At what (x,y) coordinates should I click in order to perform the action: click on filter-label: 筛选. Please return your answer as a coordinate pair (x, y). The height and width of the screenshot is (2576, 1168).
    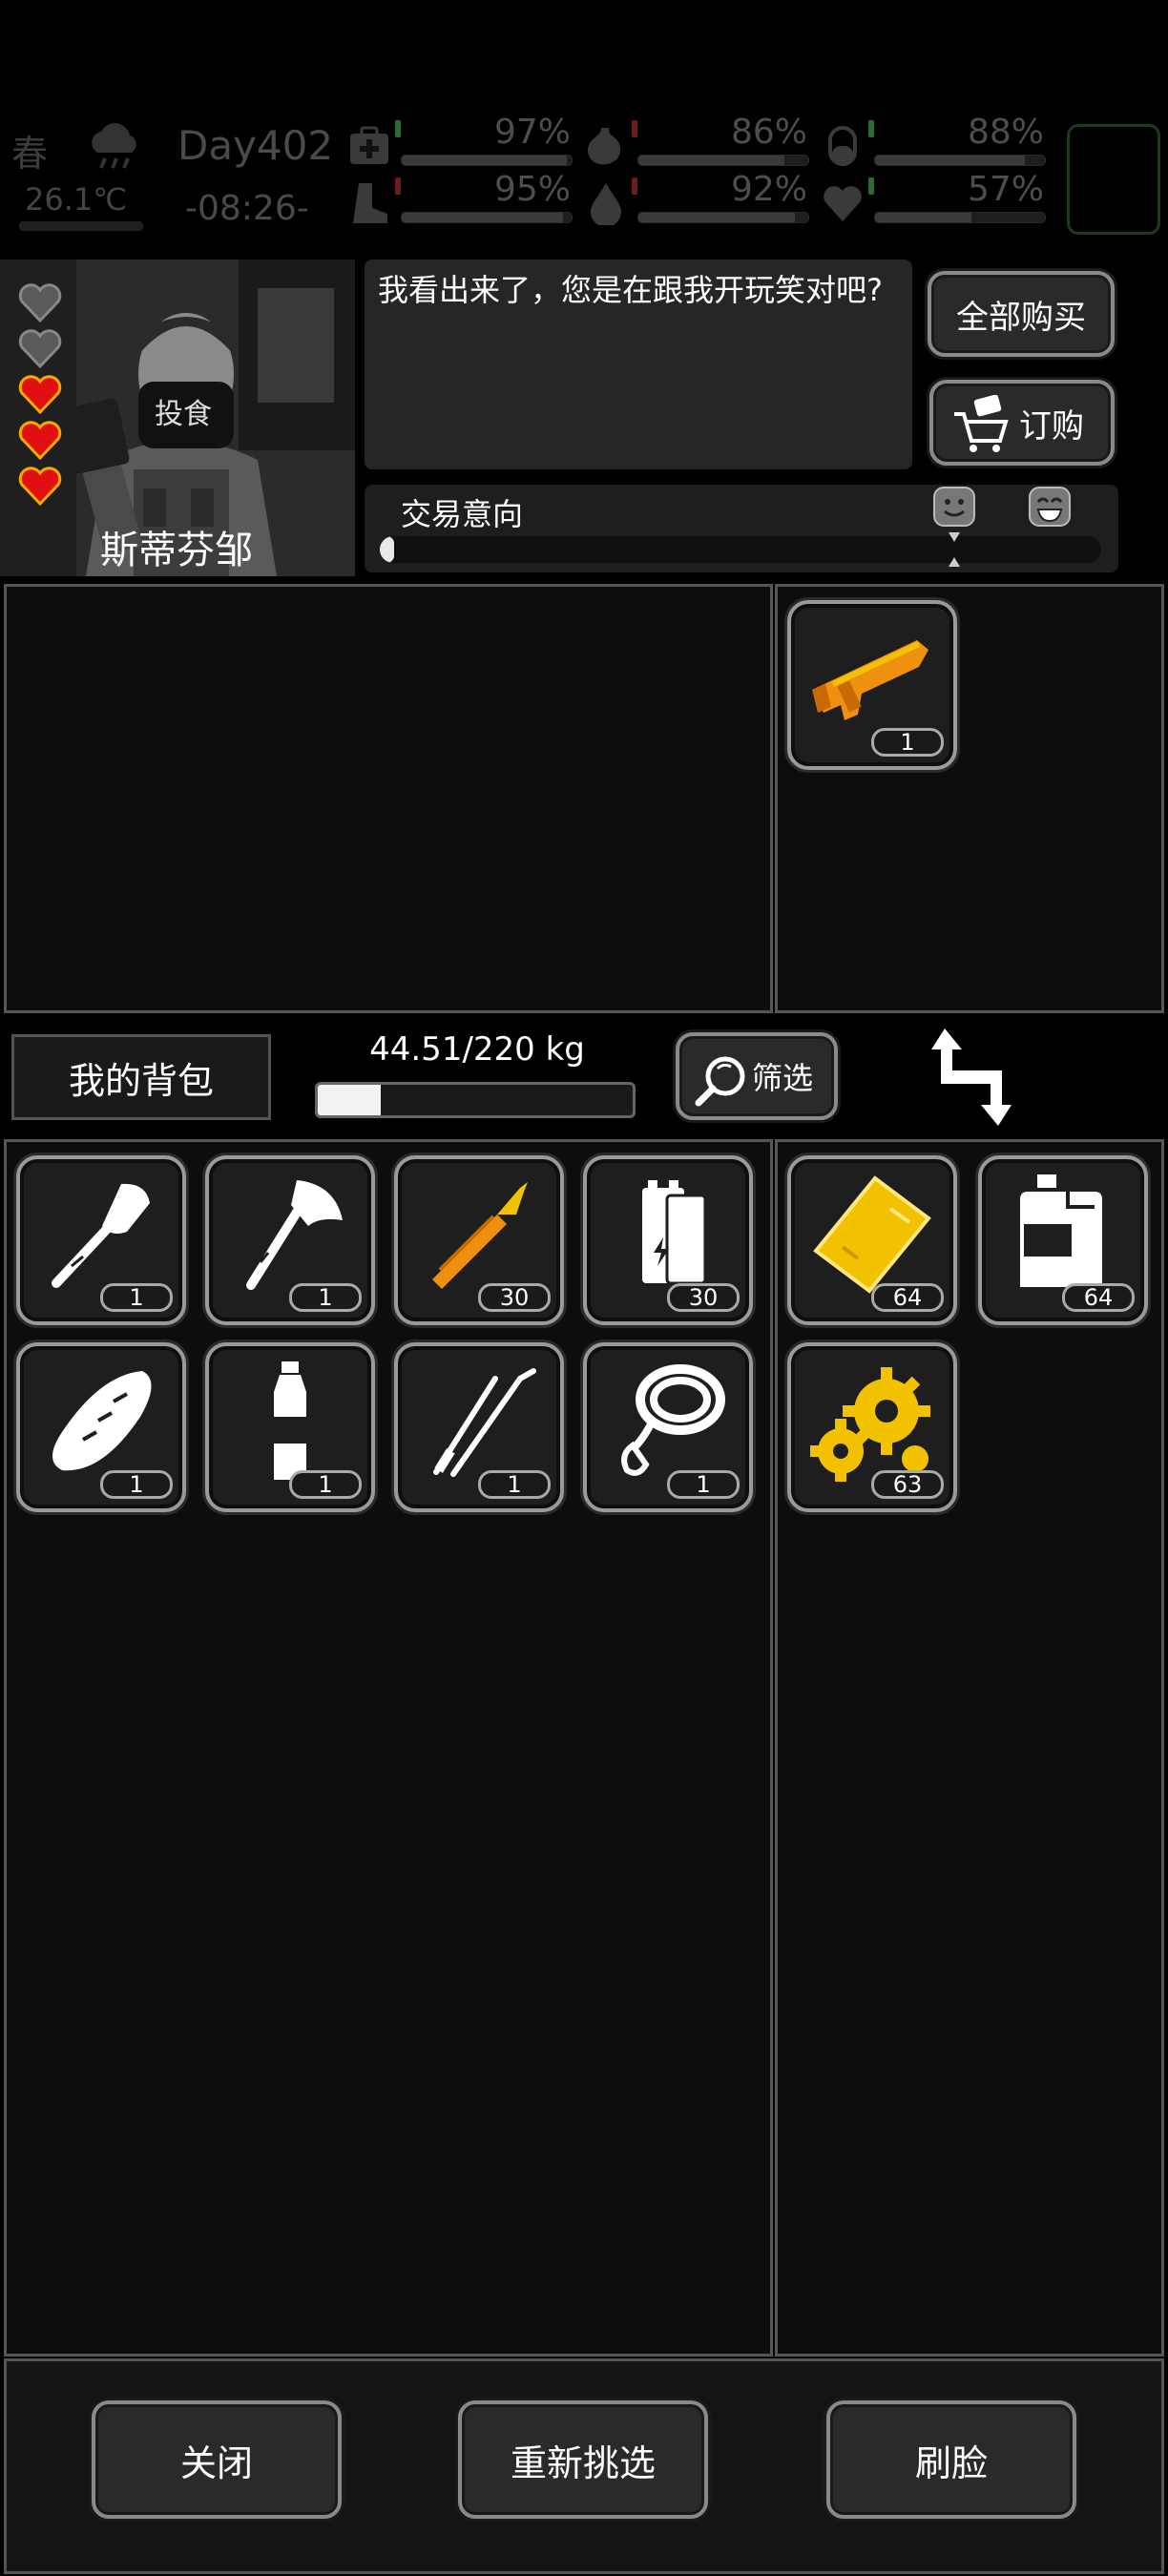
    Looking at the image, I should click on (782, 1078).